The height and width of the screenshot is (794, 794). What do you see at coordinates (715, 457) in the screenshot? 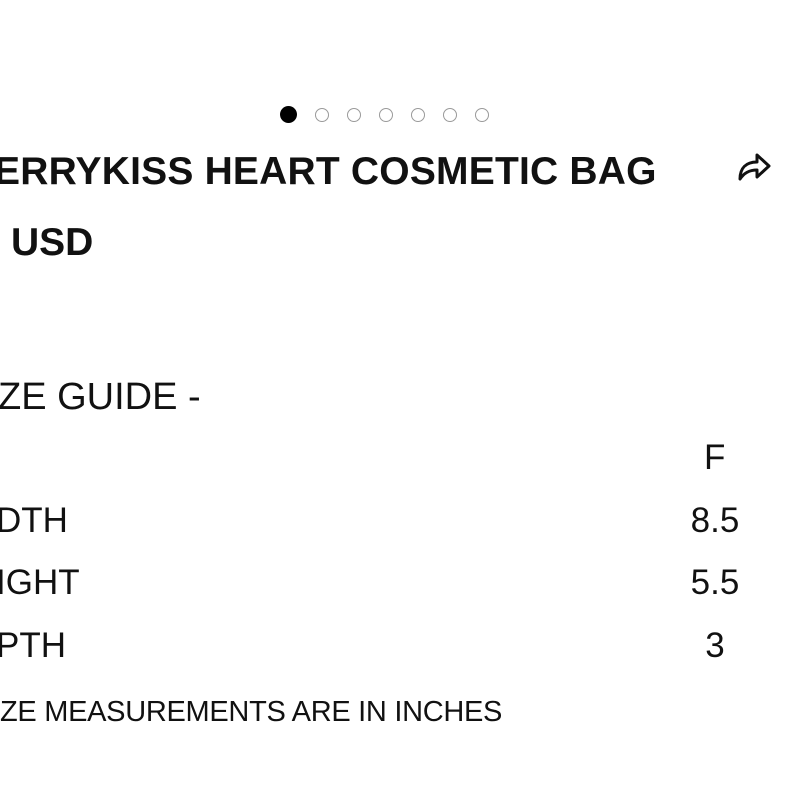
I see `size-column-header: F` at bounding box center [715, 457].